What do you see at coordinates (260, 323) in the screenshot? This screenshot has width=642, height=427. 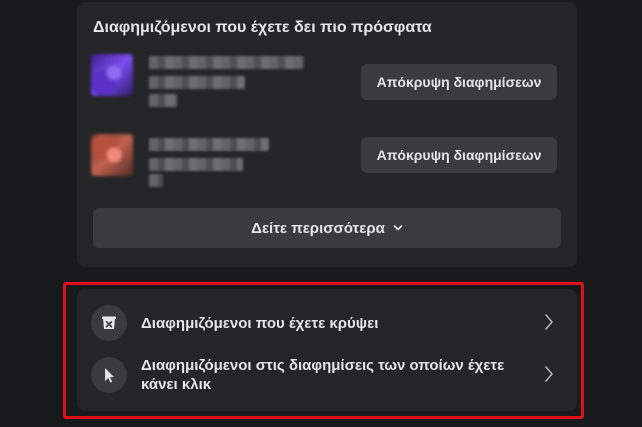 I see `hidden-advertisers-label: Διαφημιζόμενοι που έχετε κρύψει` at bounding box center [260, 323].